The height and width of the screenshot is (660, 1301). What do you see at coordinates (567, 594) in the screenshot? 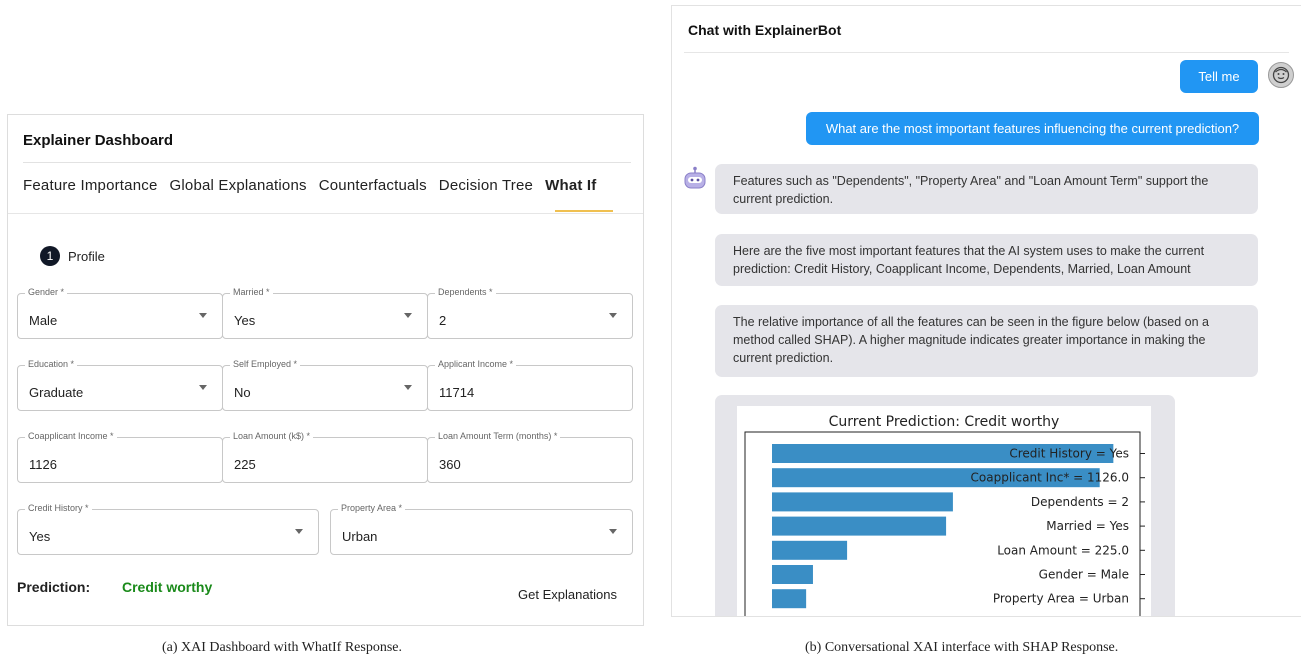
I see `get-explanations-button: Get Explanations` at bounding box center [567, 594].